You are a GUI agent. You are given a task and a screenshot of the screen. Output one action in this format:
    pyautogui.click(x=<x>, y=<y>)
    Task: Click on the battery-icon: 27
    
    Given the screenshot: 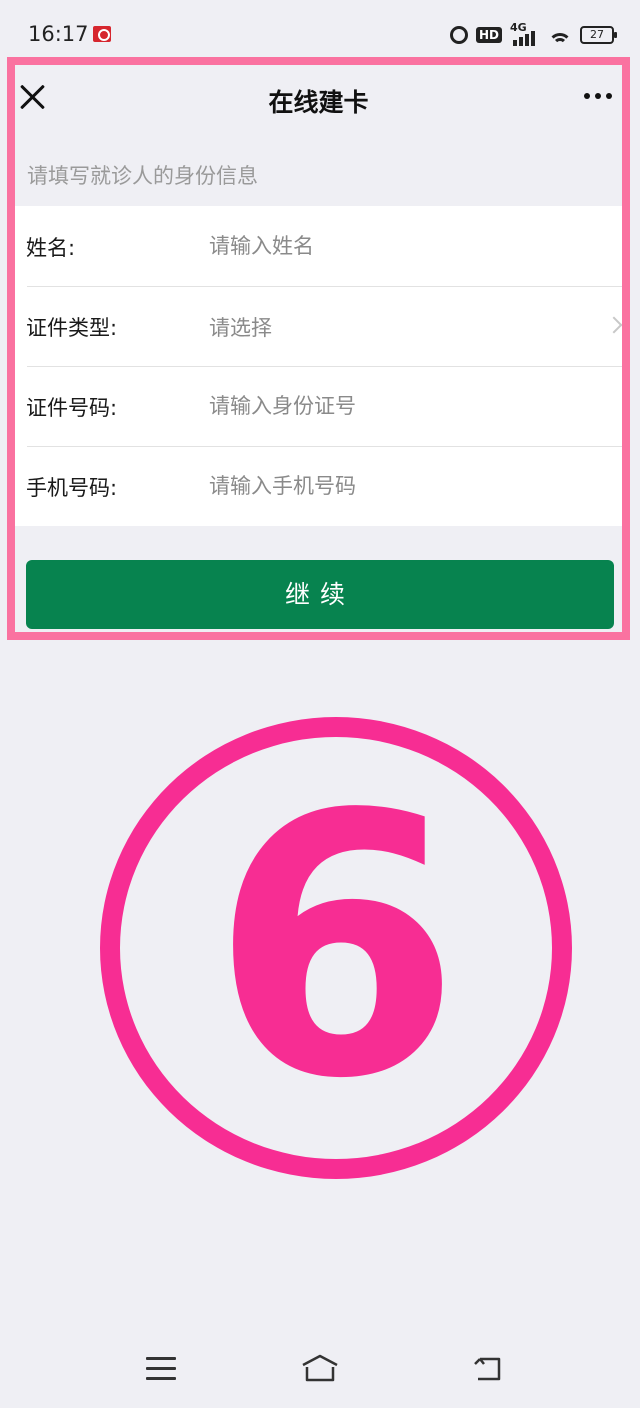 What is the action you would take?
    pyautogui.click(x=598, y=35)
    